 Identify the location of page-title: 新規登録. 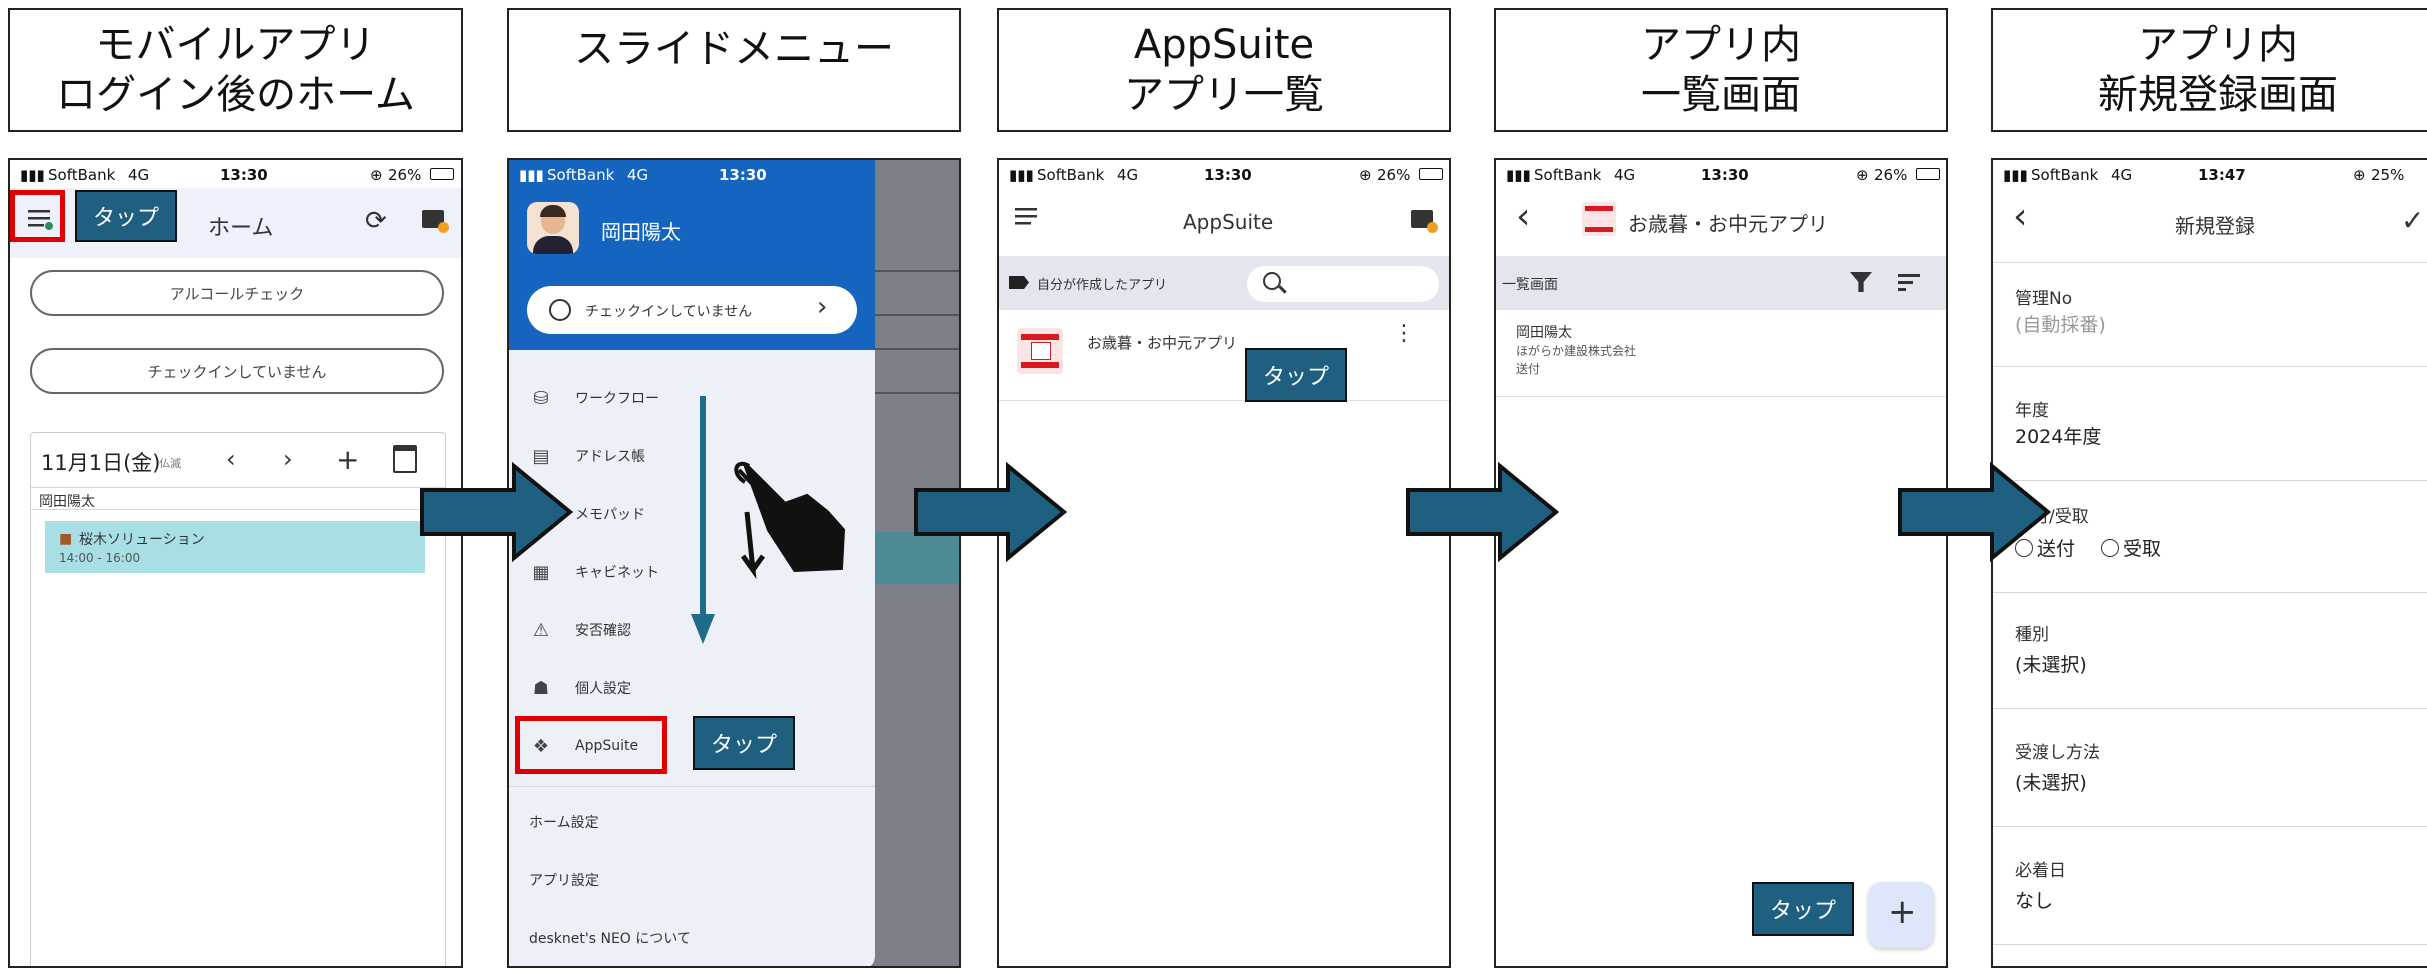
(2215, 226).